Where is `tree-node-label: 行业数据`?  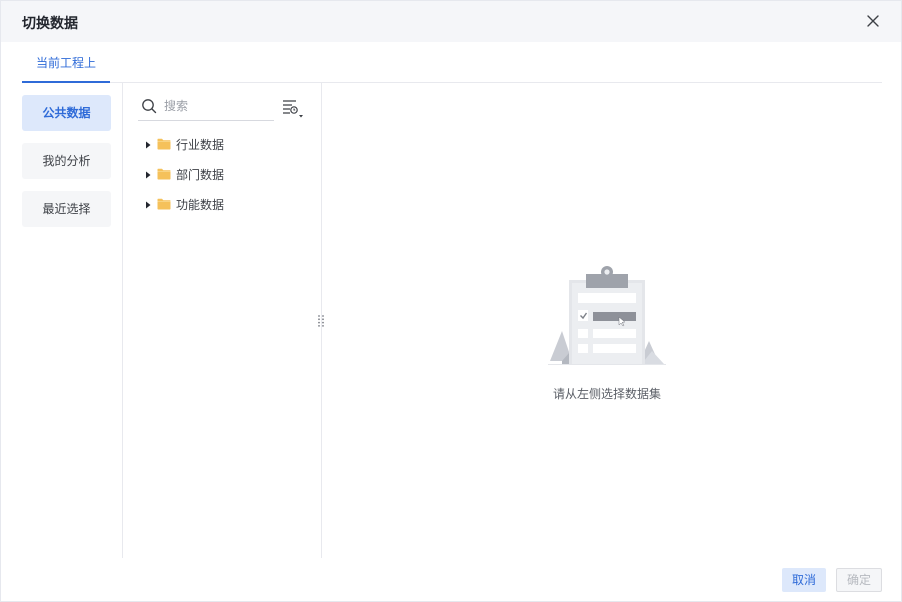 tree-node-label: 行业数据 is located at coordinates (200, 144).